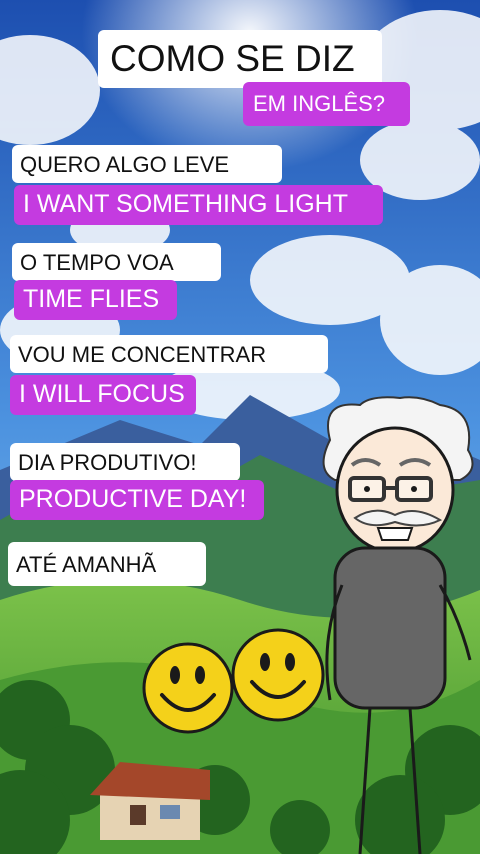  Describe the element at coordinates (137, 500) in the screenshot. I see `phrase-4-english: PRODUCTIVE DAY!` at that location.